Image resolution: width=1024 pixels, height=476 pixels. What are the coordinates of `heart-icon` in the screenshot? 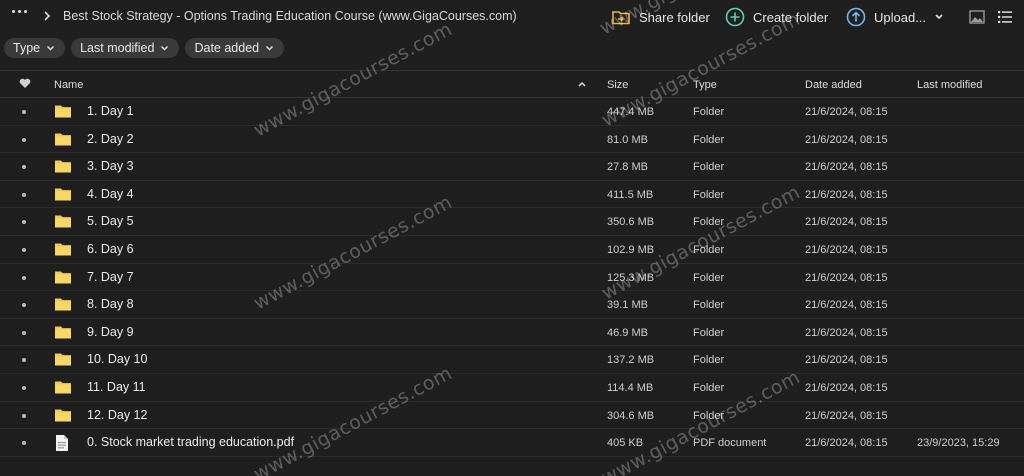 It's located at (25, 83).